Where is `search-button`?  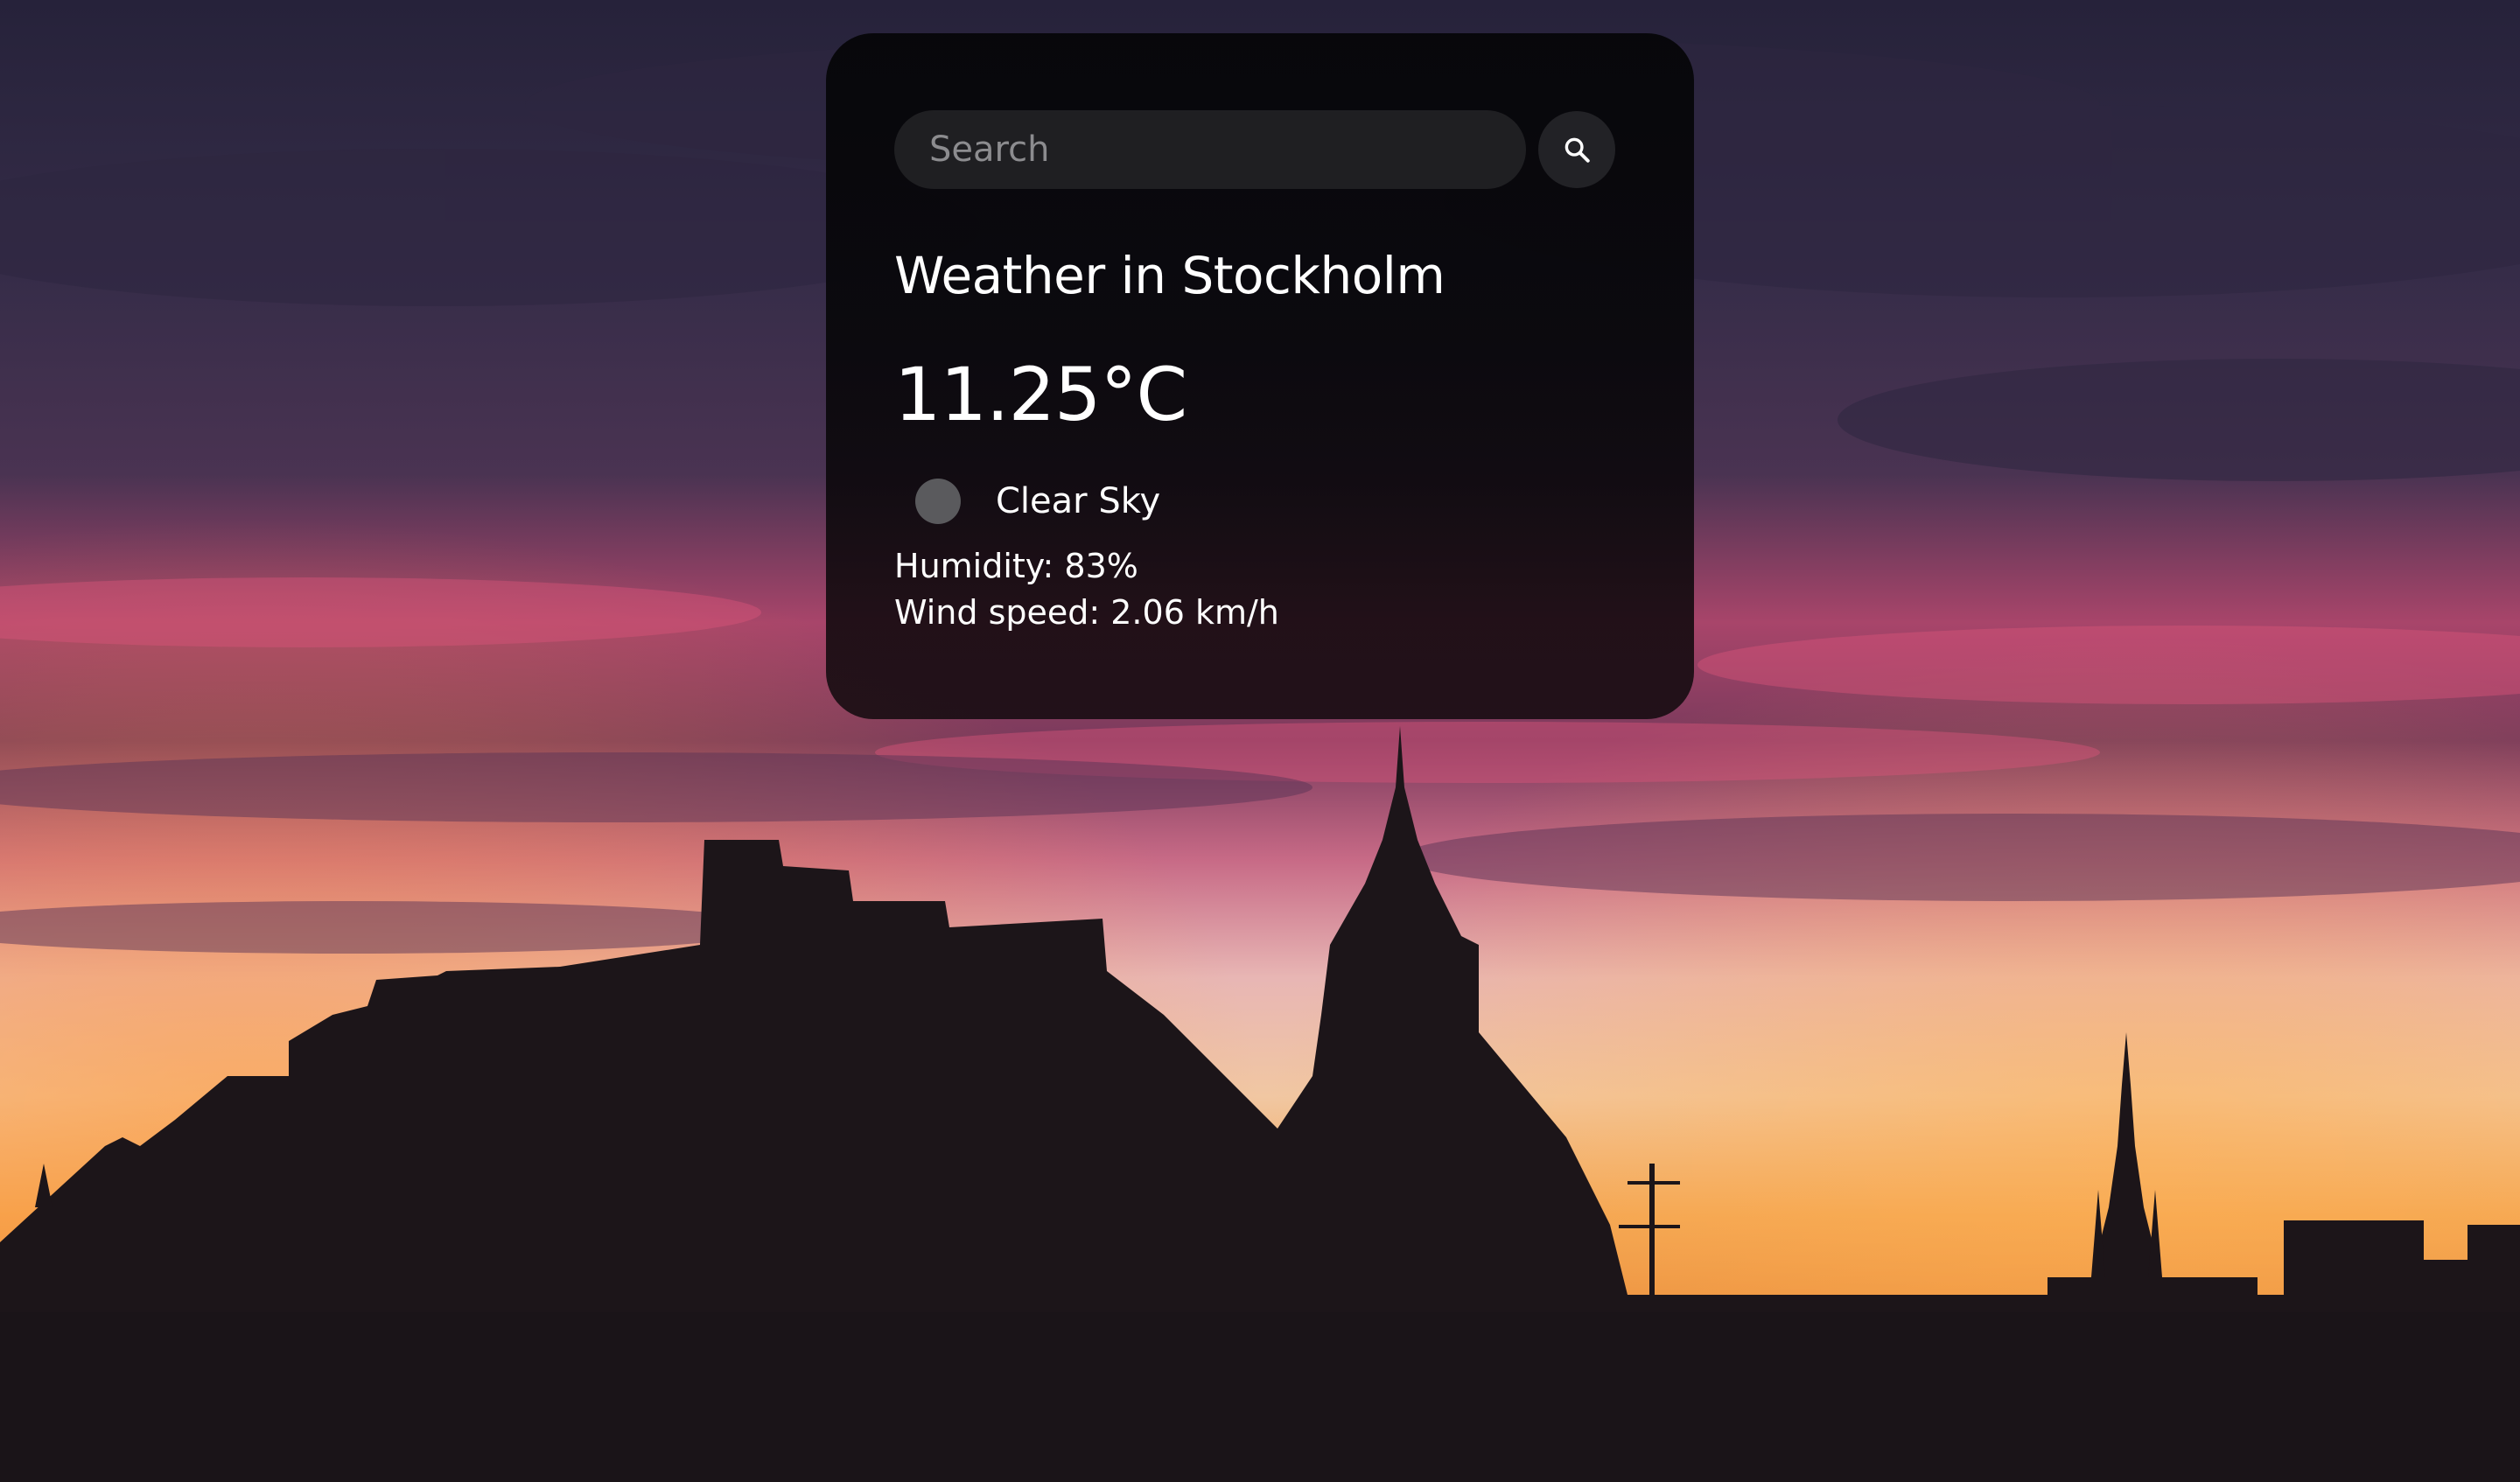 search-button is located at coordinates (1576, 149).